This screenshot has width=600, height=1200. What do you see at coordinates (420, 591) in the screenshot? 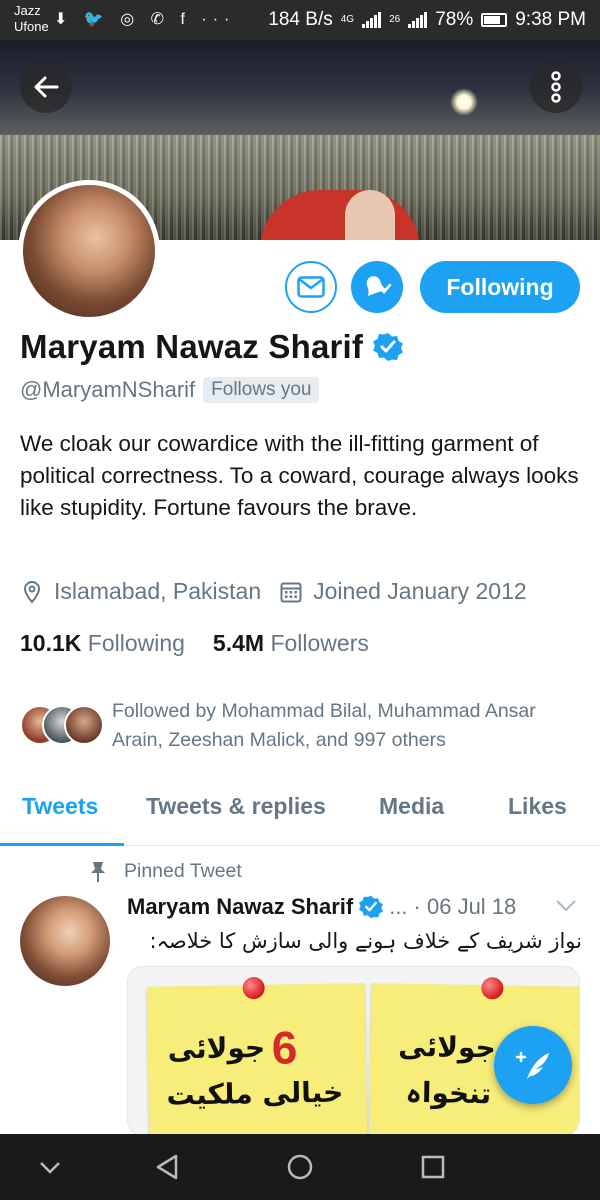
I see `profile-joined: Joined January 2012` at bounding box center [420, 591].